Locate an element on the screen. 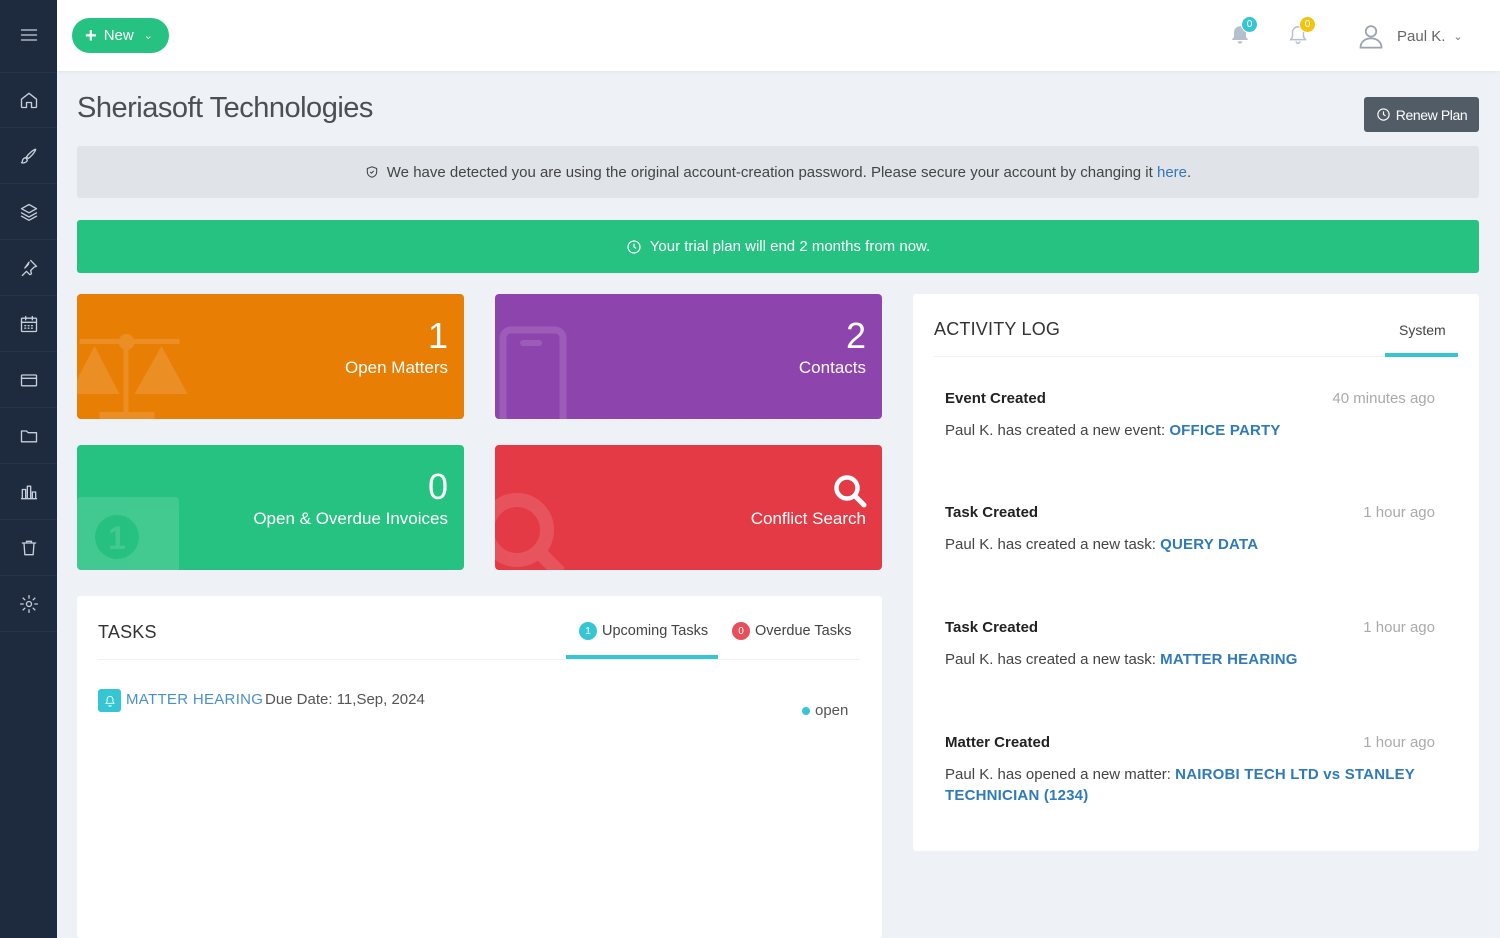 The width and height of the screenshot is (1500, 938). activity-desc: Paul K. has opened a new matter: is located at coordinates (1060, 774).